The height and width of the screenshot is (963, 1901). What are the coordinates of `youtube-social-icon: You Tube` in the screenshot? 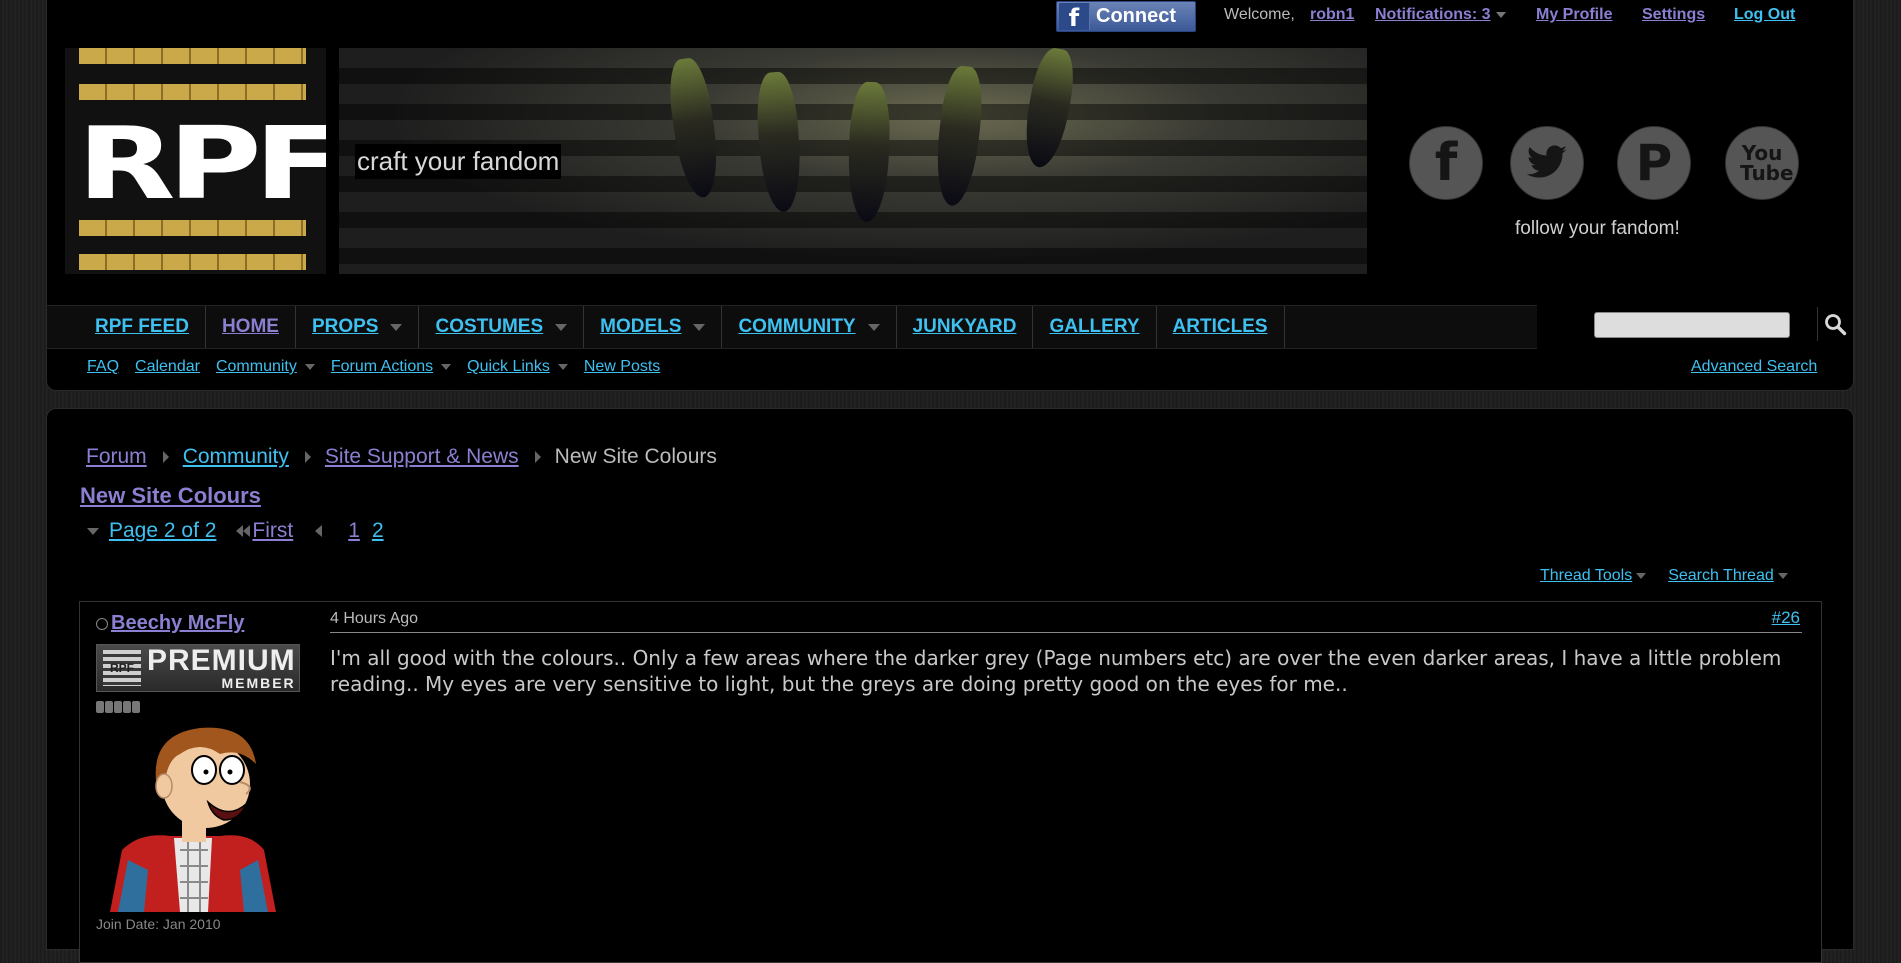 It's located at (1762, 163).